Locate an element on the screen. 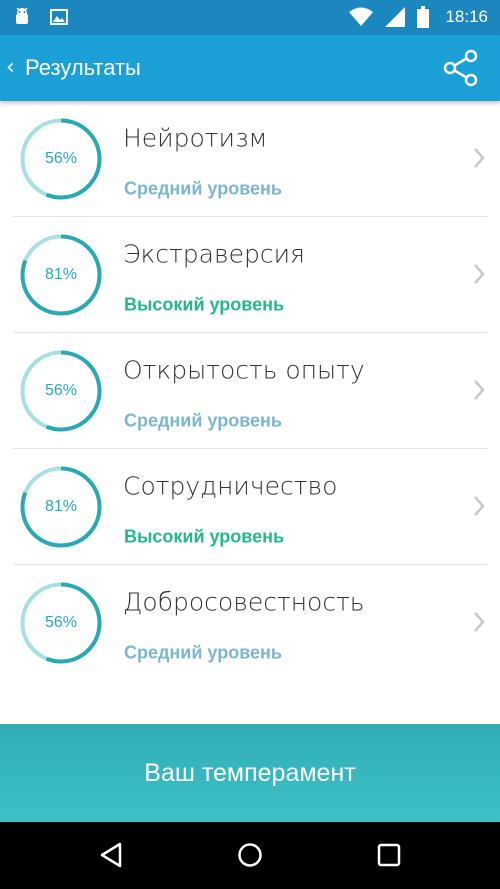 The height and width of the screenshot is (889, 500). app-bar: ‹ Результаты is located at coordinates (250, 68).